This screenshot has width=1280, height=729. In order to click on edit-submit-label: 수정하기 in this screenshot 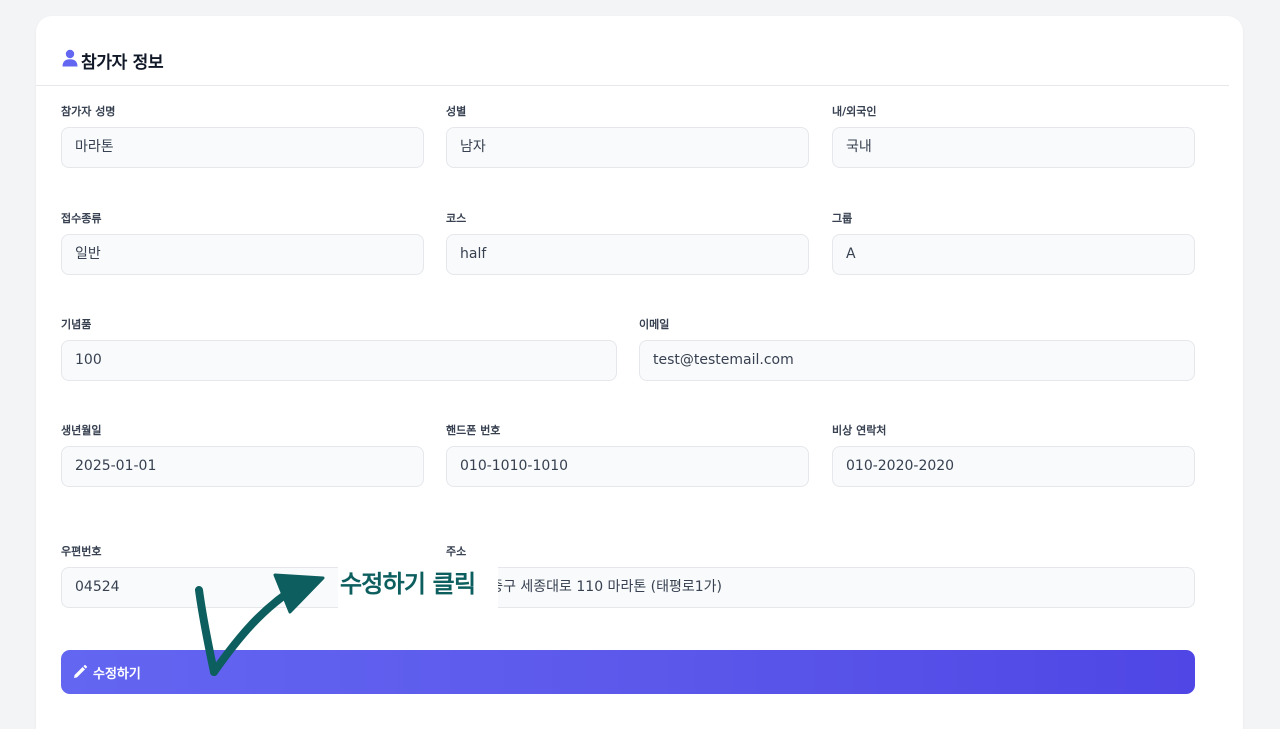, I will do `click(117, 674)`.